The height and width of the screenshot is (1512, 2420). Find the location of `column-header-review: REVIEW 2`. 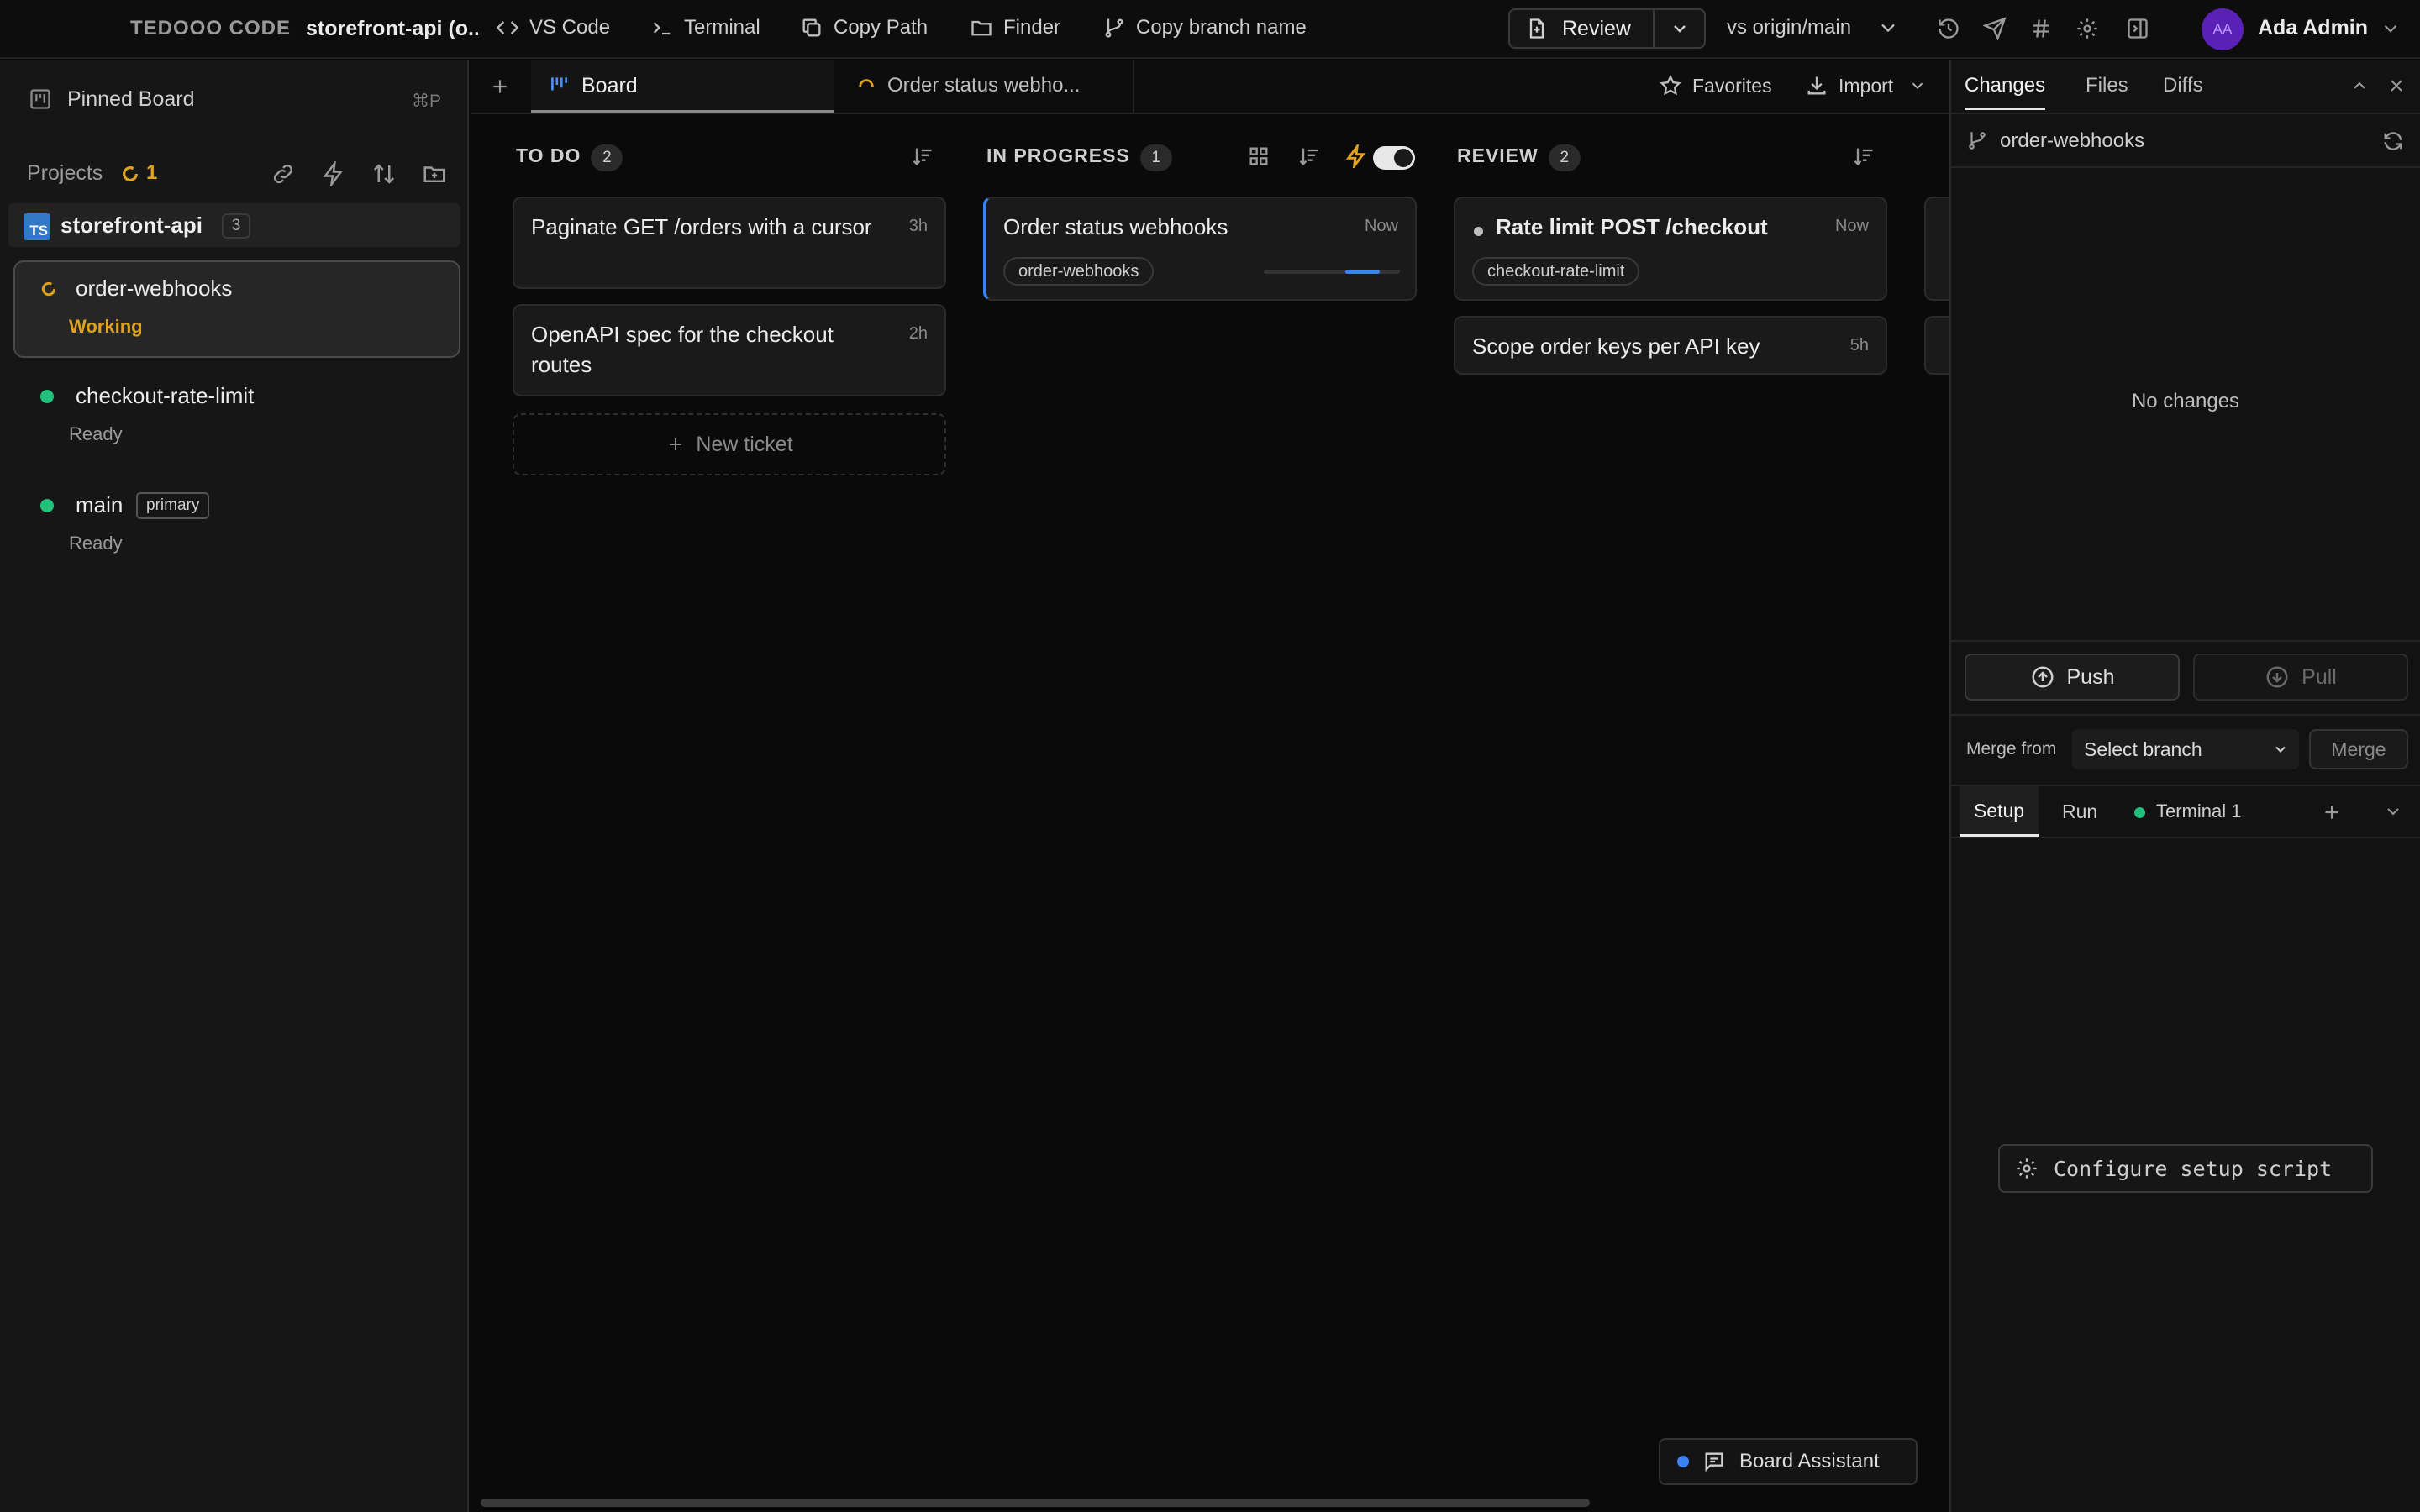

column-header-review: REVIEW 2 is located at coordinates (1519, 157).